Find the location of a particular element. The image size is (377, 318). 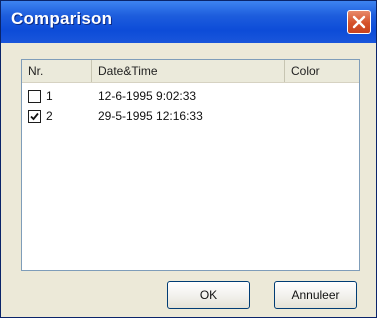

checkmark-icon is located at coordinates (34, 116).